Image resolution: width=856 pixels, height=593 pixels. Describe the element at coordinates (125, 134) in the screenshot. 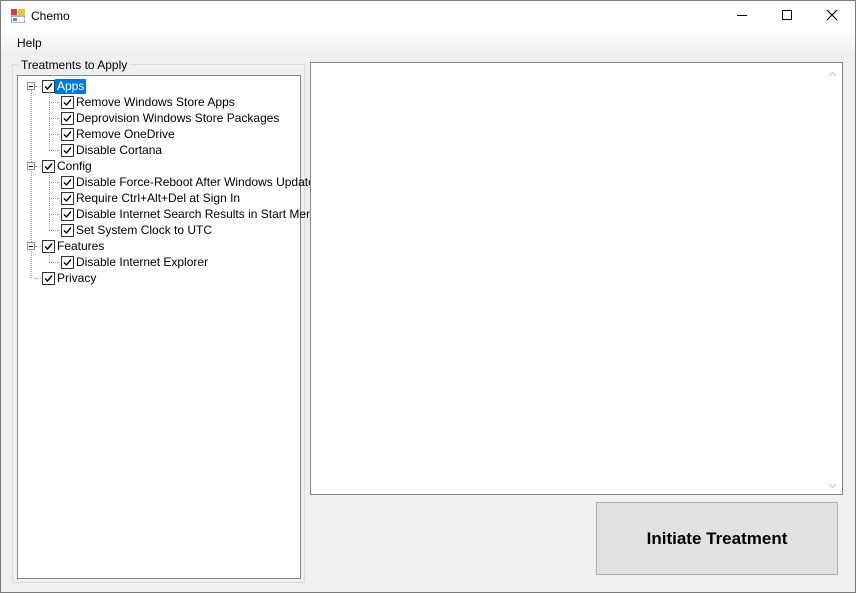

I see `tree-child-label: Remove OneDrive` at that location.